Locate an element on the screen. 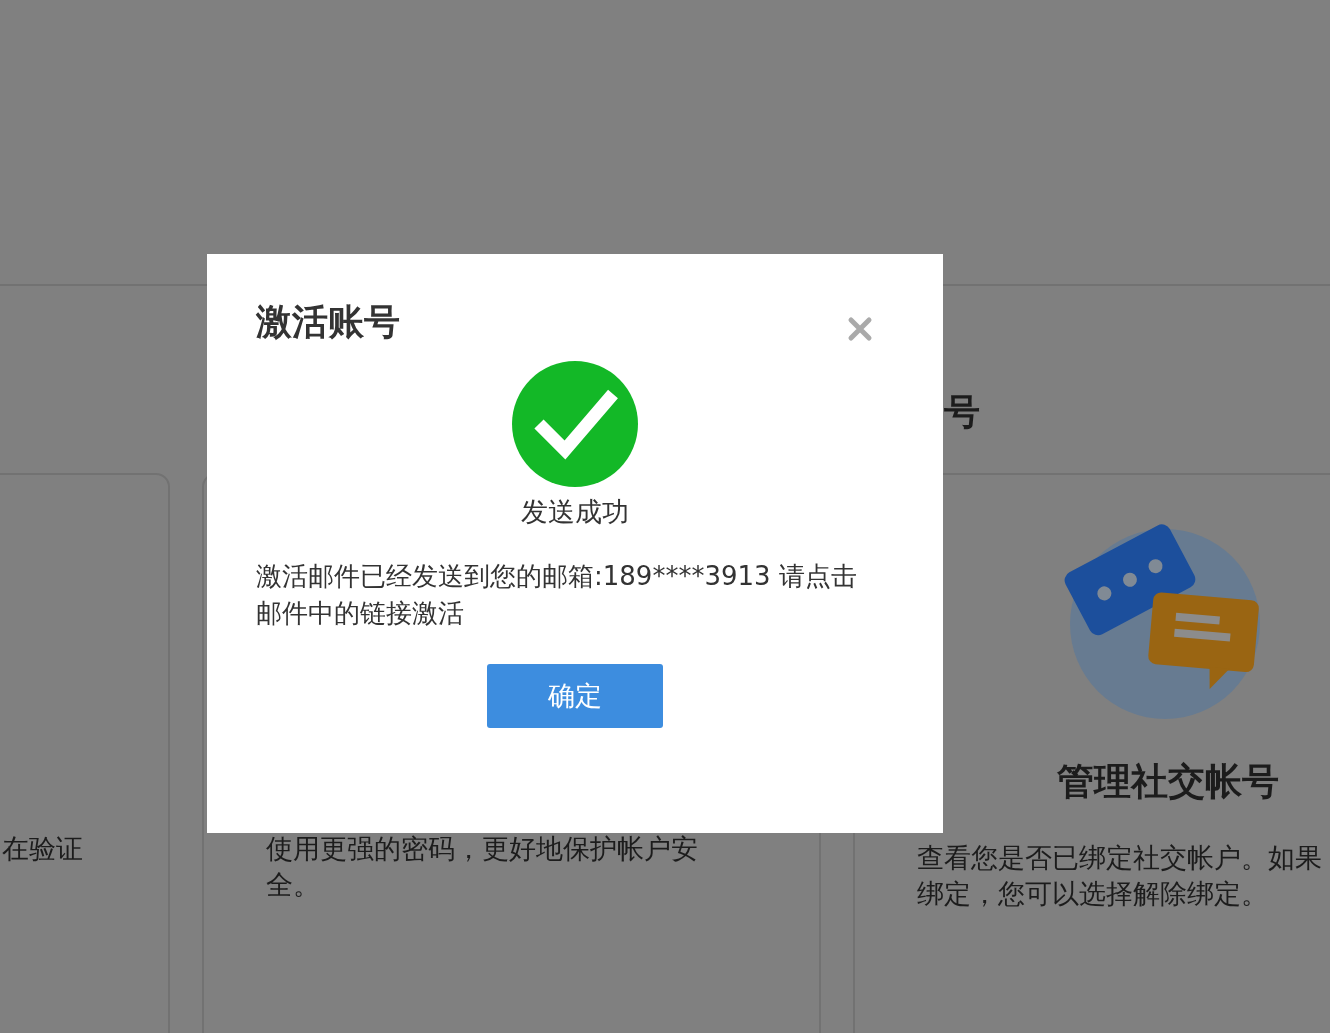 This screenshot has width=1330, height=1033. message-text: 激活邮件已经发送到您的邮箱:189****3913 请点击邮件中的链接激活 is located at coordinates (557, 595).